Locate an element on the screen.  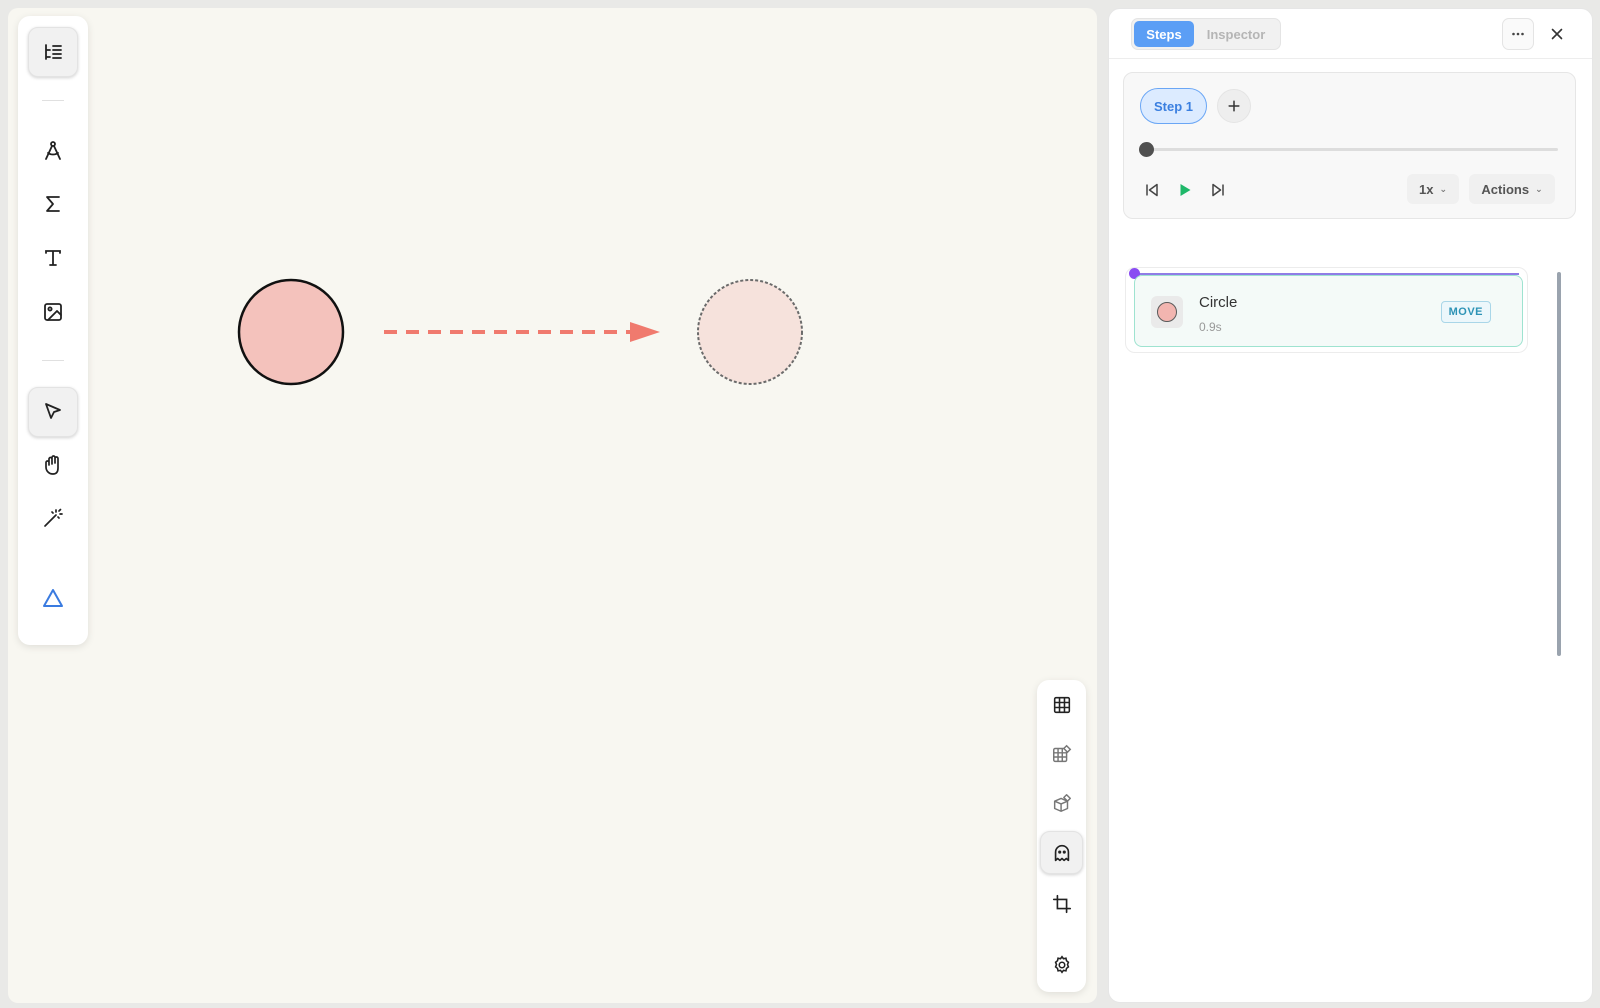
grid-toggle-button is located at coordinates (1061, 704).